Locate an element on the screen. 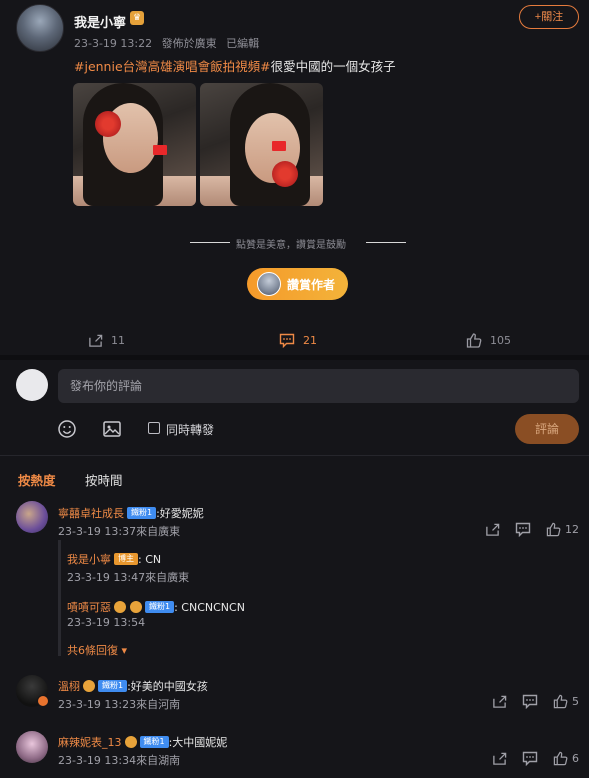 Image resolution: width=589 pixels, height=778 pixels. reply-text: : CNCNCNCN is located at coordinates (209, 607).